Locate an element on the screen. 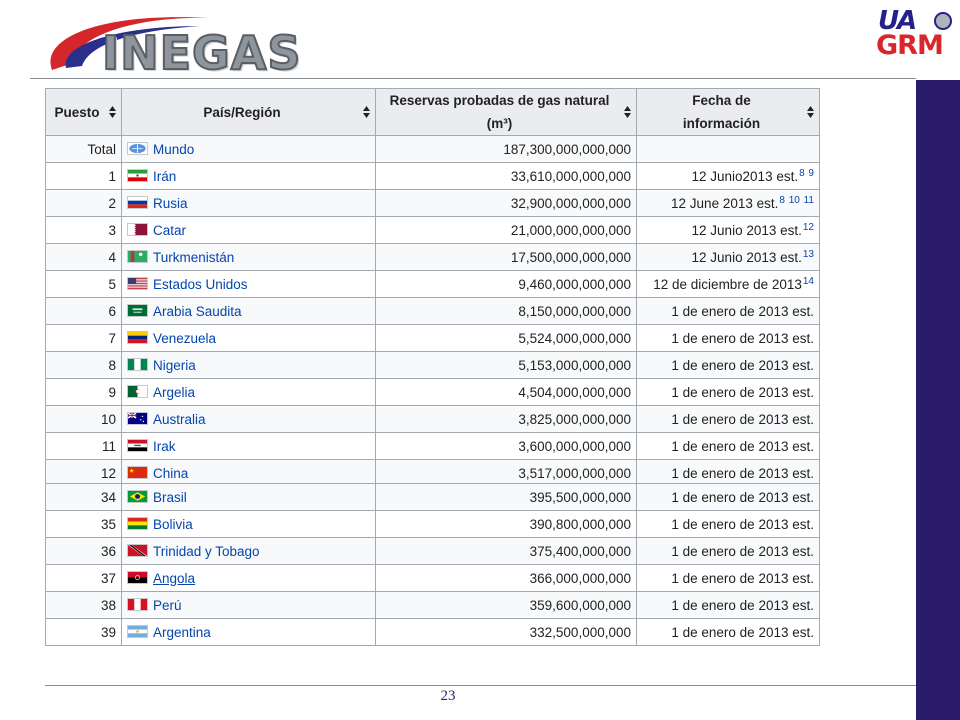  inegas-logo: INEGAS is located at coordinates (175, 44).